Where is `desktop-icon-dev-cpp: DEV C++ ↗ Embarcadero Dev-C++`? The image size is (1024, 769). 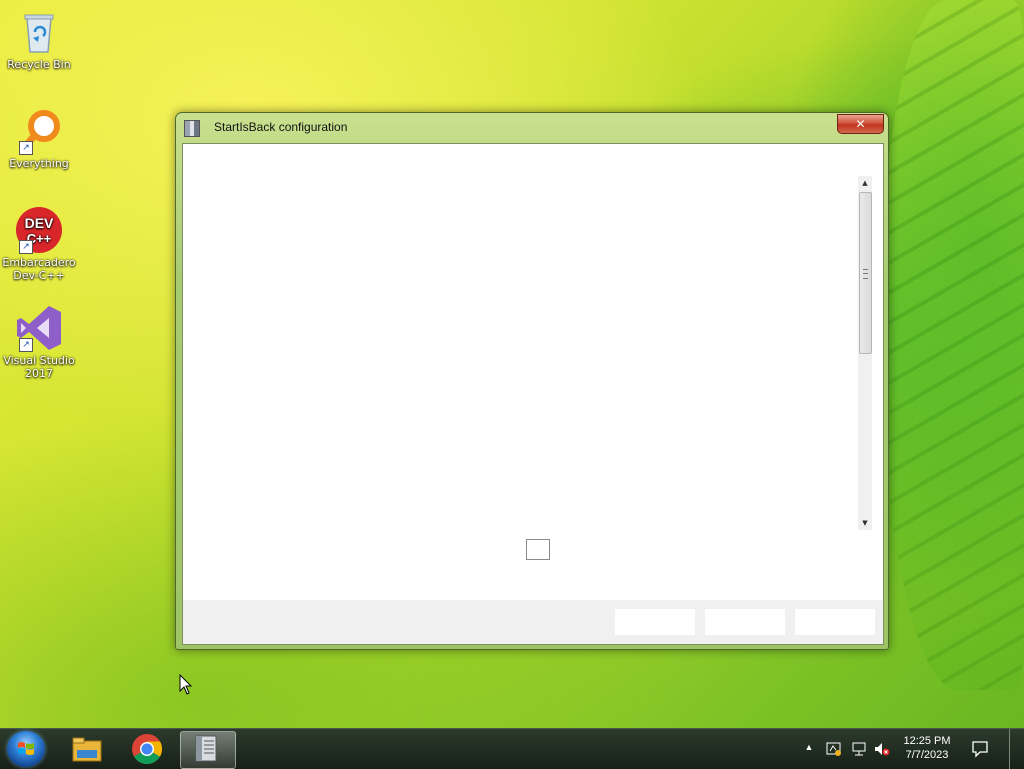
desktop-icon-dev-cpp: DEV C++ ↗ Embarcadero Dev-C++ is located at coordinates (39, 244).